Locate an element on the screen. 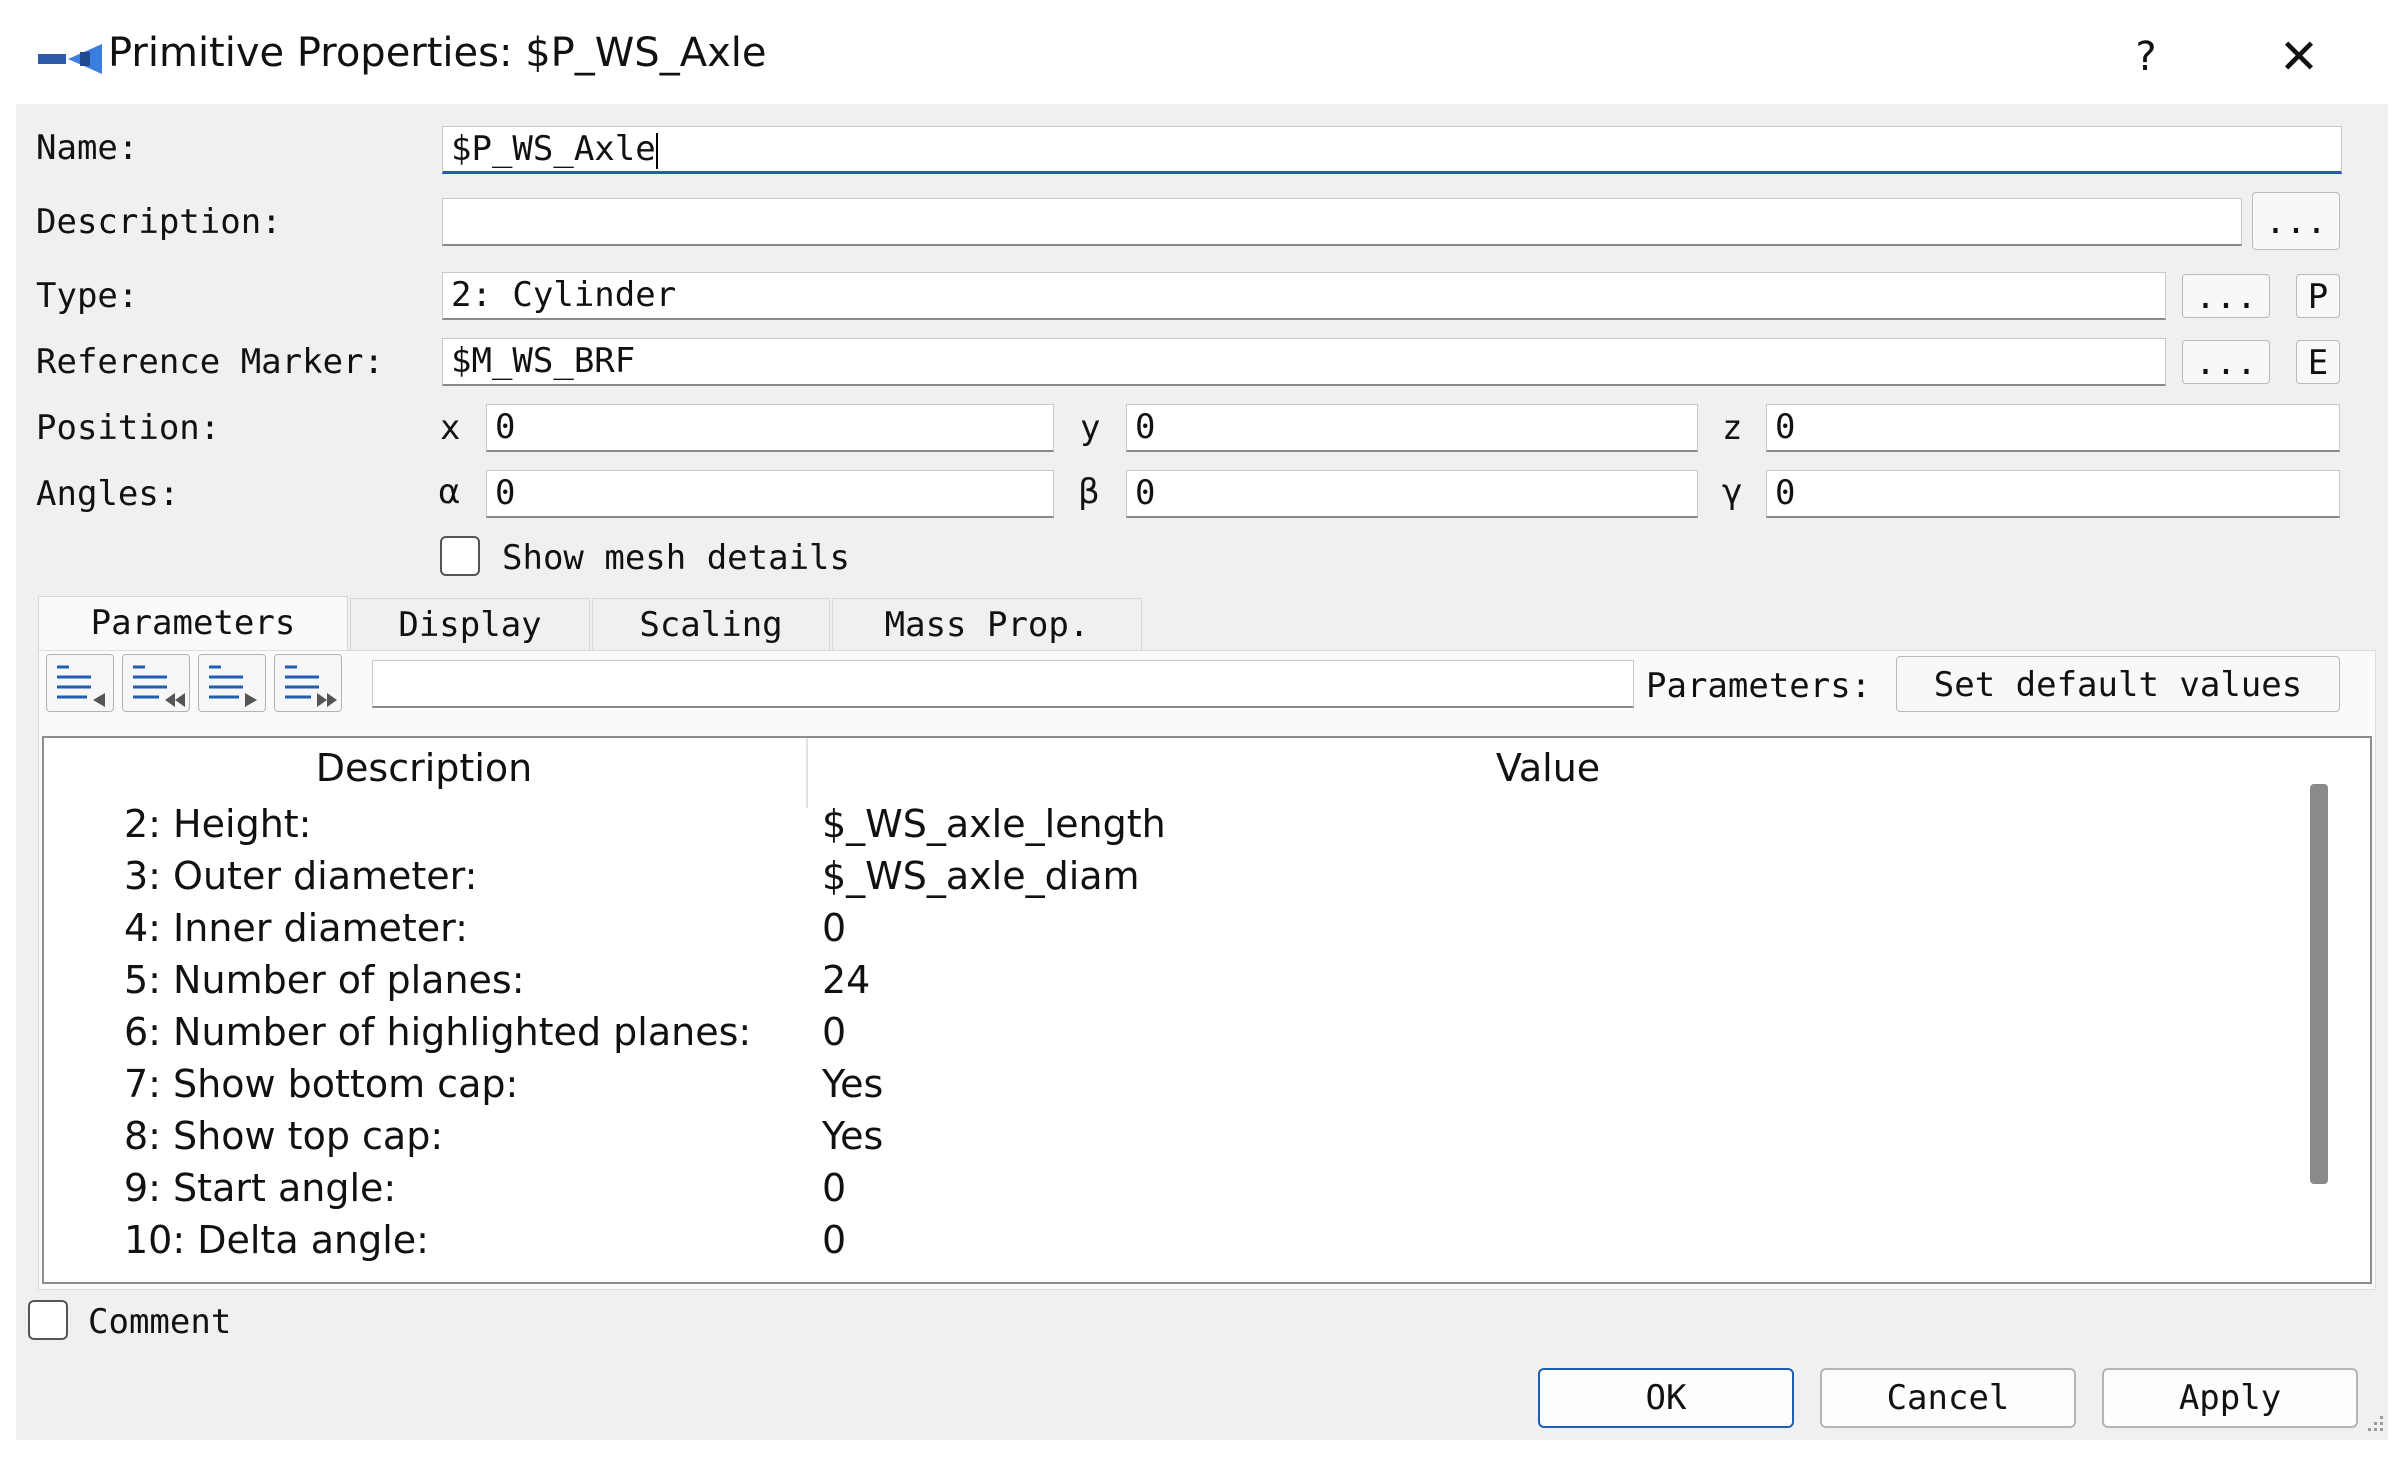 The width and height of the screenshot is (2402, 1461). param-description-cell: 10: Delta angle: is located at coordinates (276, 1240).